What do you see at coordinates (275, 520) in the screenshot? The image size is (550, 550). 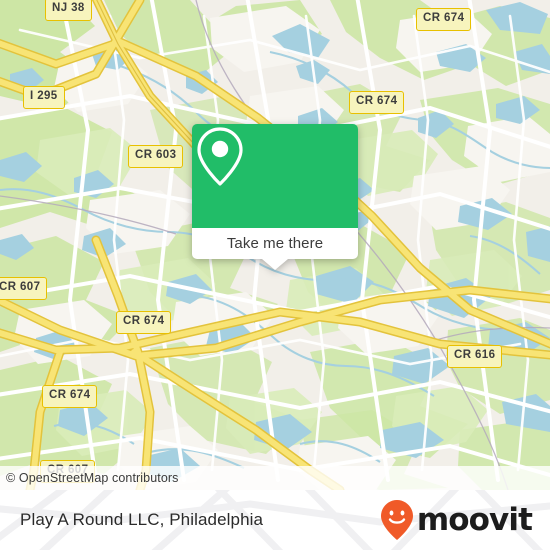 I see `footer-bar: Play A Round LLC, Philadelphia moovit` at bounding box center [275, 520].